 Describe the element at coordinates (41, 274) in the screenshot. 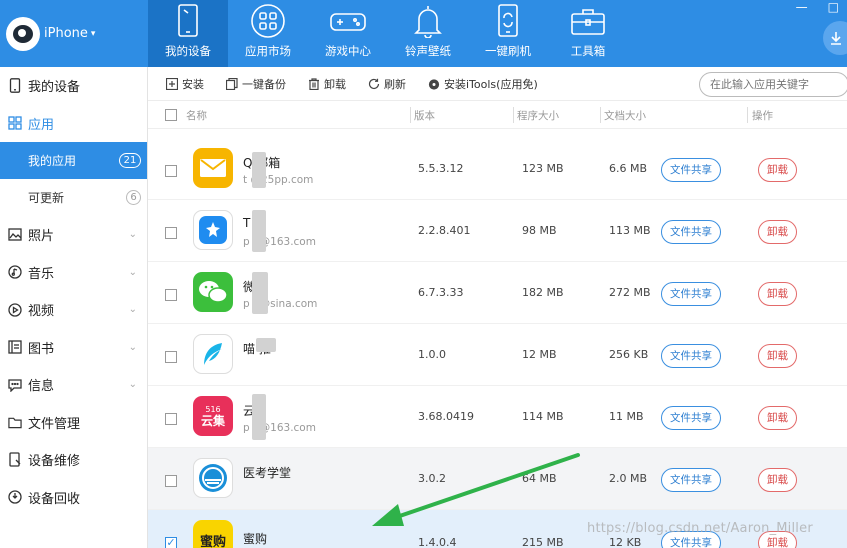

I see `sidebar-item-label: 音乐` at that location.